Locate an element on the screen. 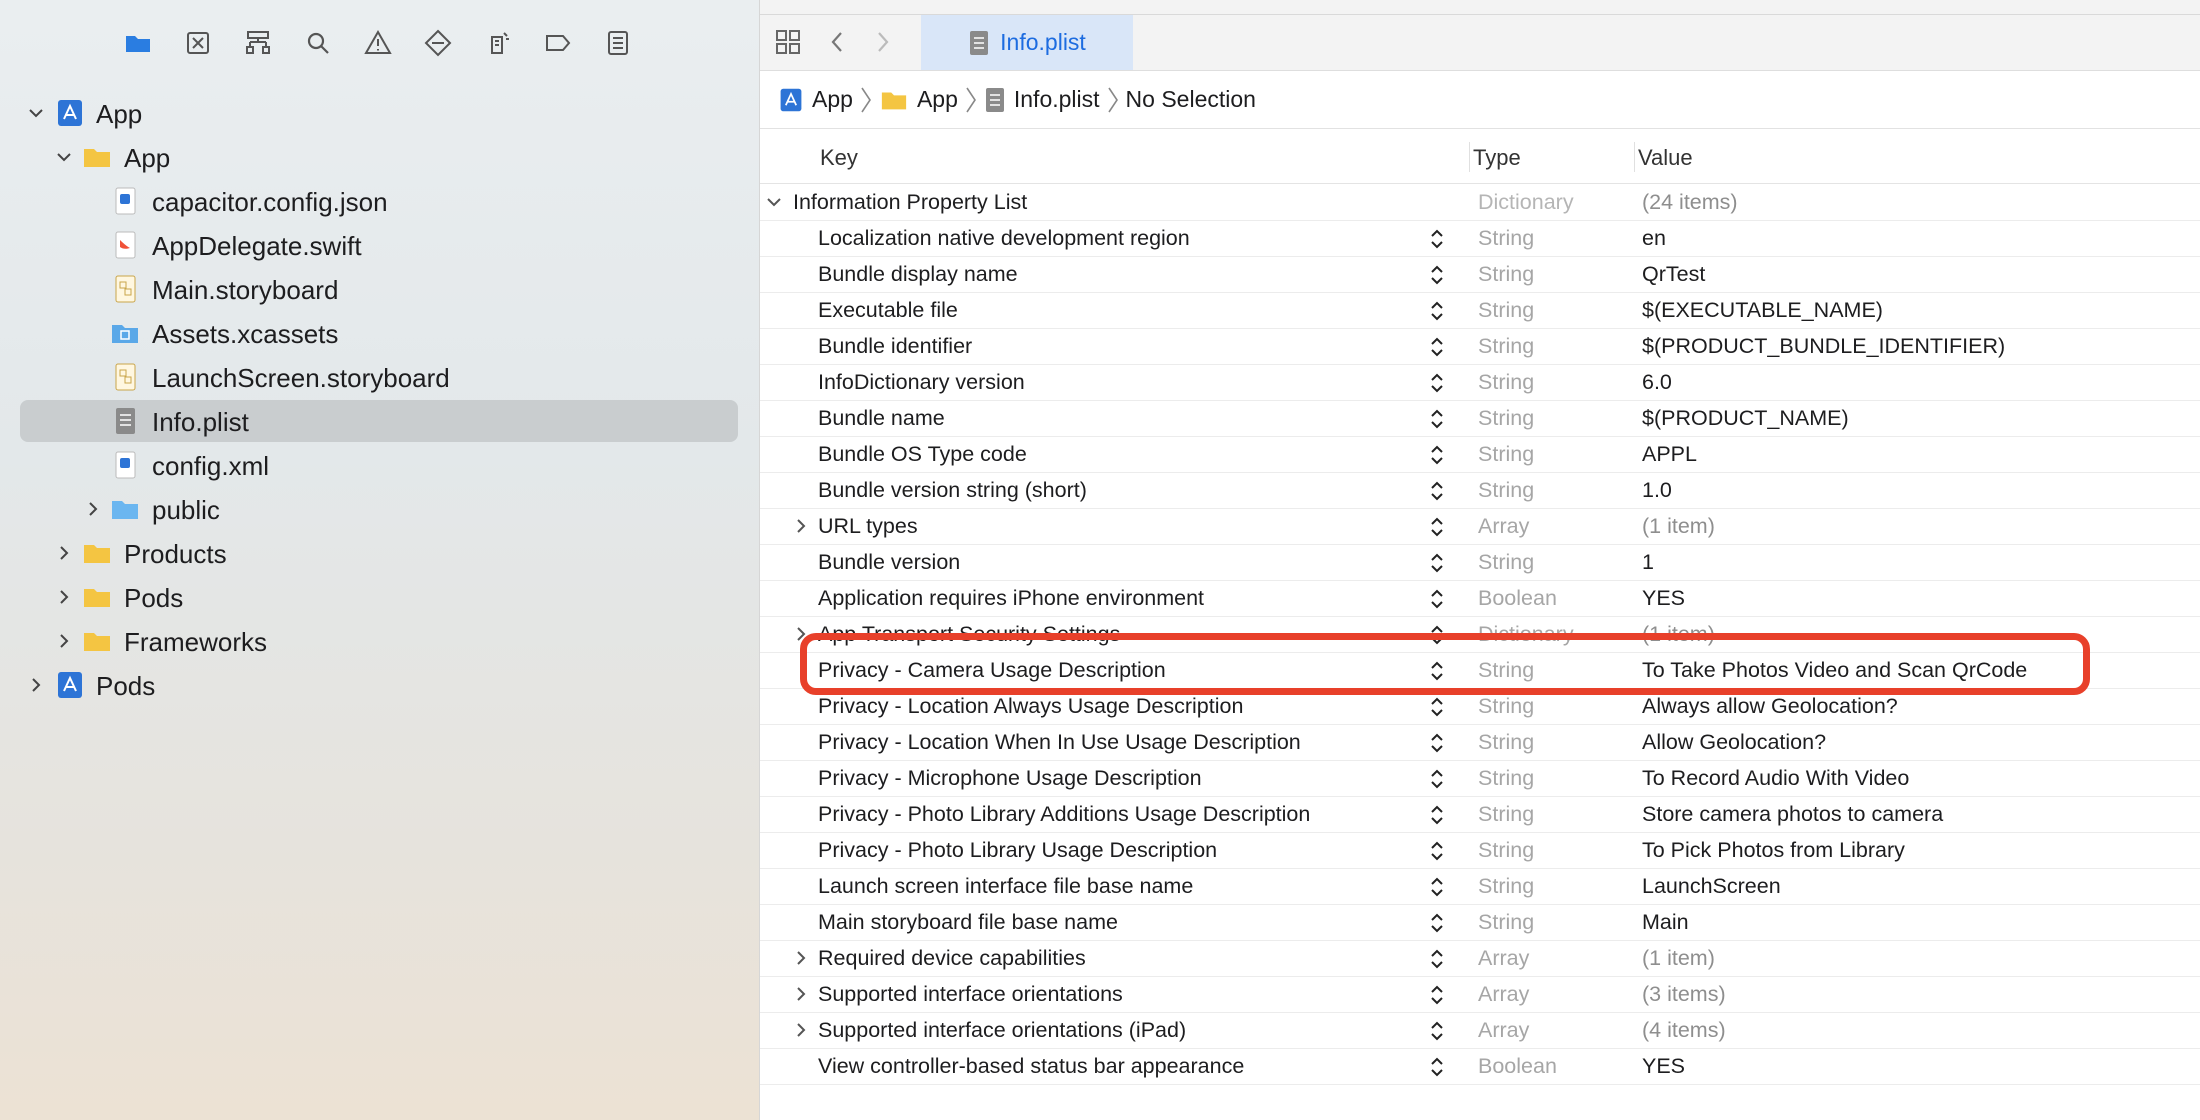 This screenshot has width=2200, height=1120. plist-key: Privacy - Camera Usage Description is located at coordinates (992, 670).